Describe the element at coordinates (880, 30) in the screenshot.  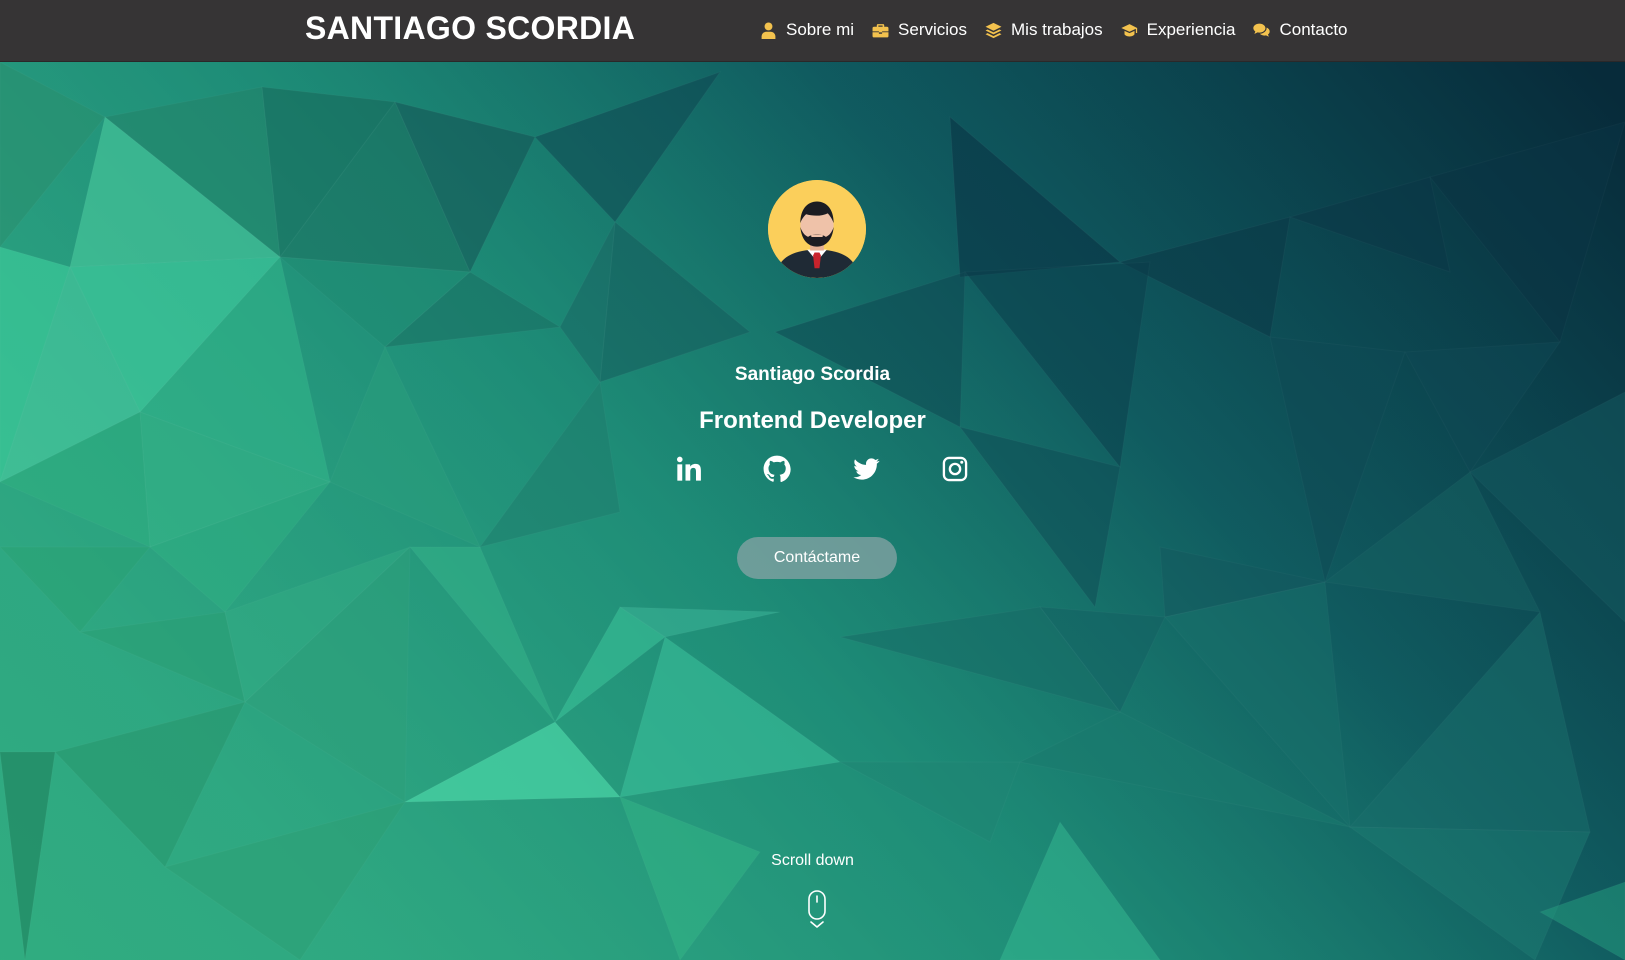
I see `briefcase-icon` at that location.